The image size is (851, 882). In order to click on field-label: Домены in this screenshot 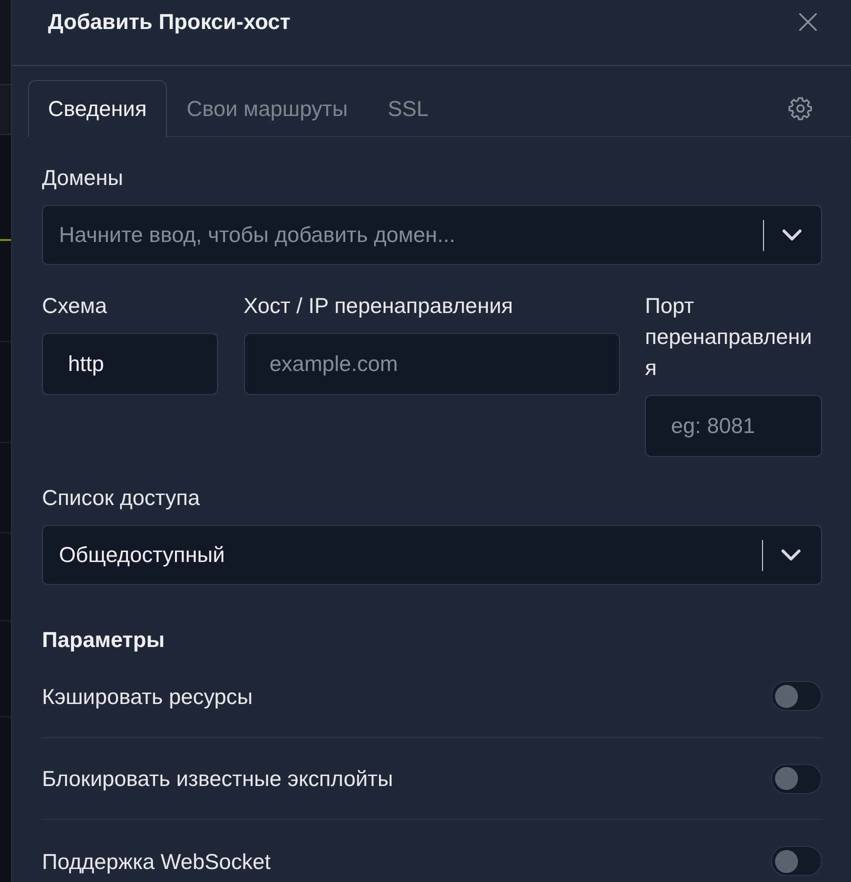, I will do `click(83, 178)`.